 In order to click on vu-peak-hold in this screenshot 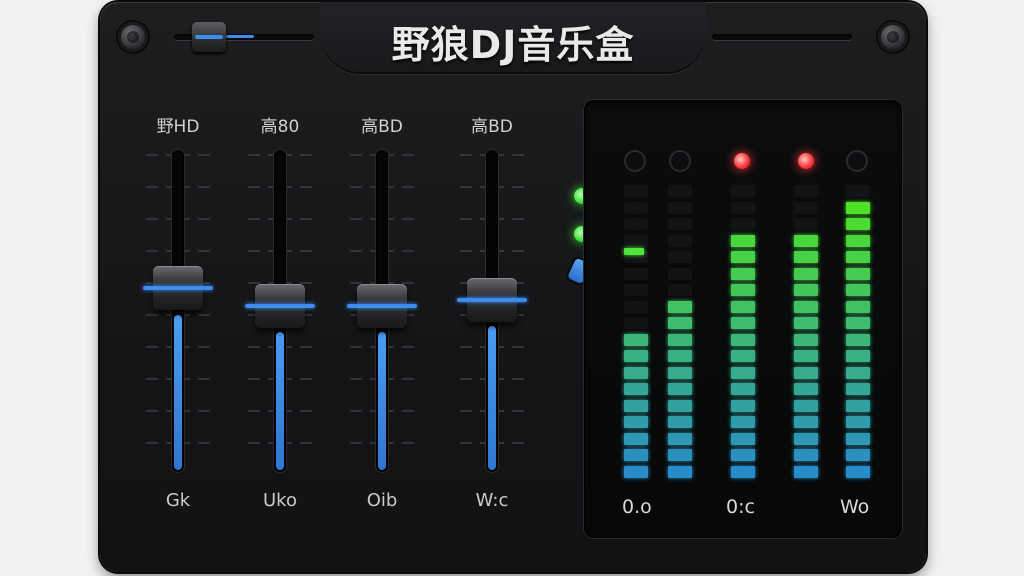, I will do `click(634, 251)`.